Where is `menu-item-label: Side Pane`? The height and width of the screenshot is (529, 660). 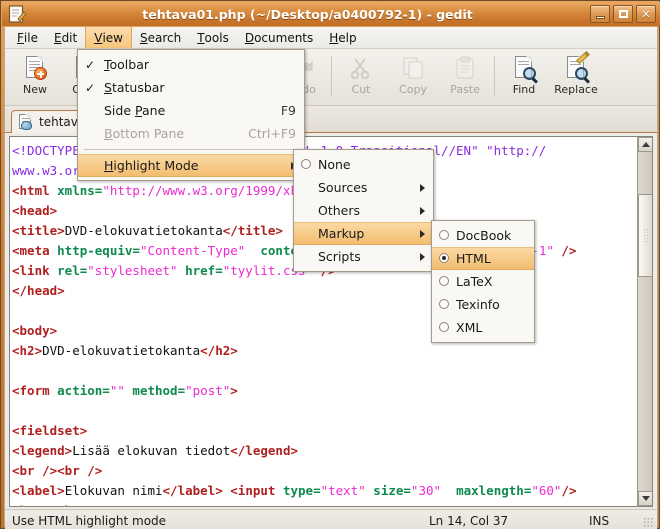 menu-item-label: Side Pane is located at coordinates (135, 110).